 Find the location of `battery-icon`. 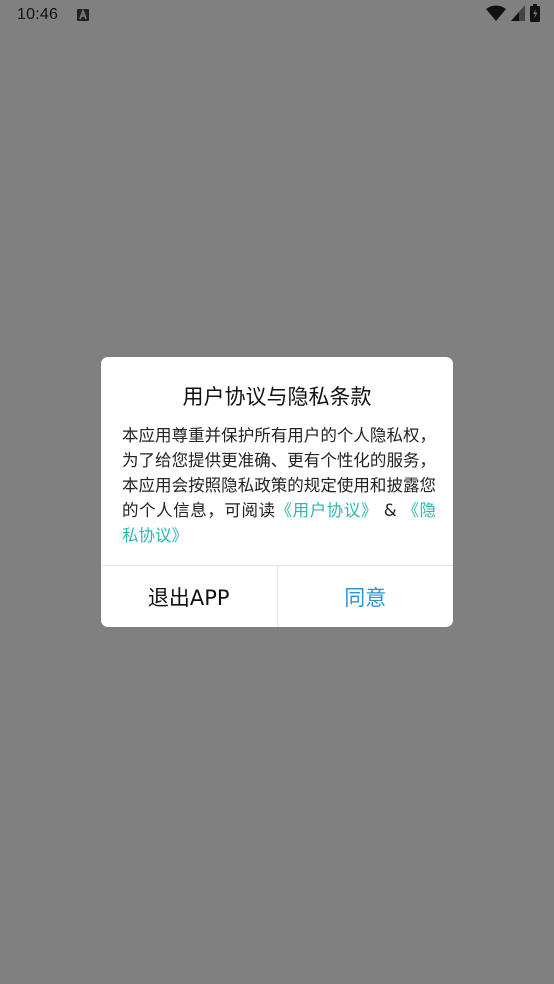

battery-icon is located at coordinates (535, 15).